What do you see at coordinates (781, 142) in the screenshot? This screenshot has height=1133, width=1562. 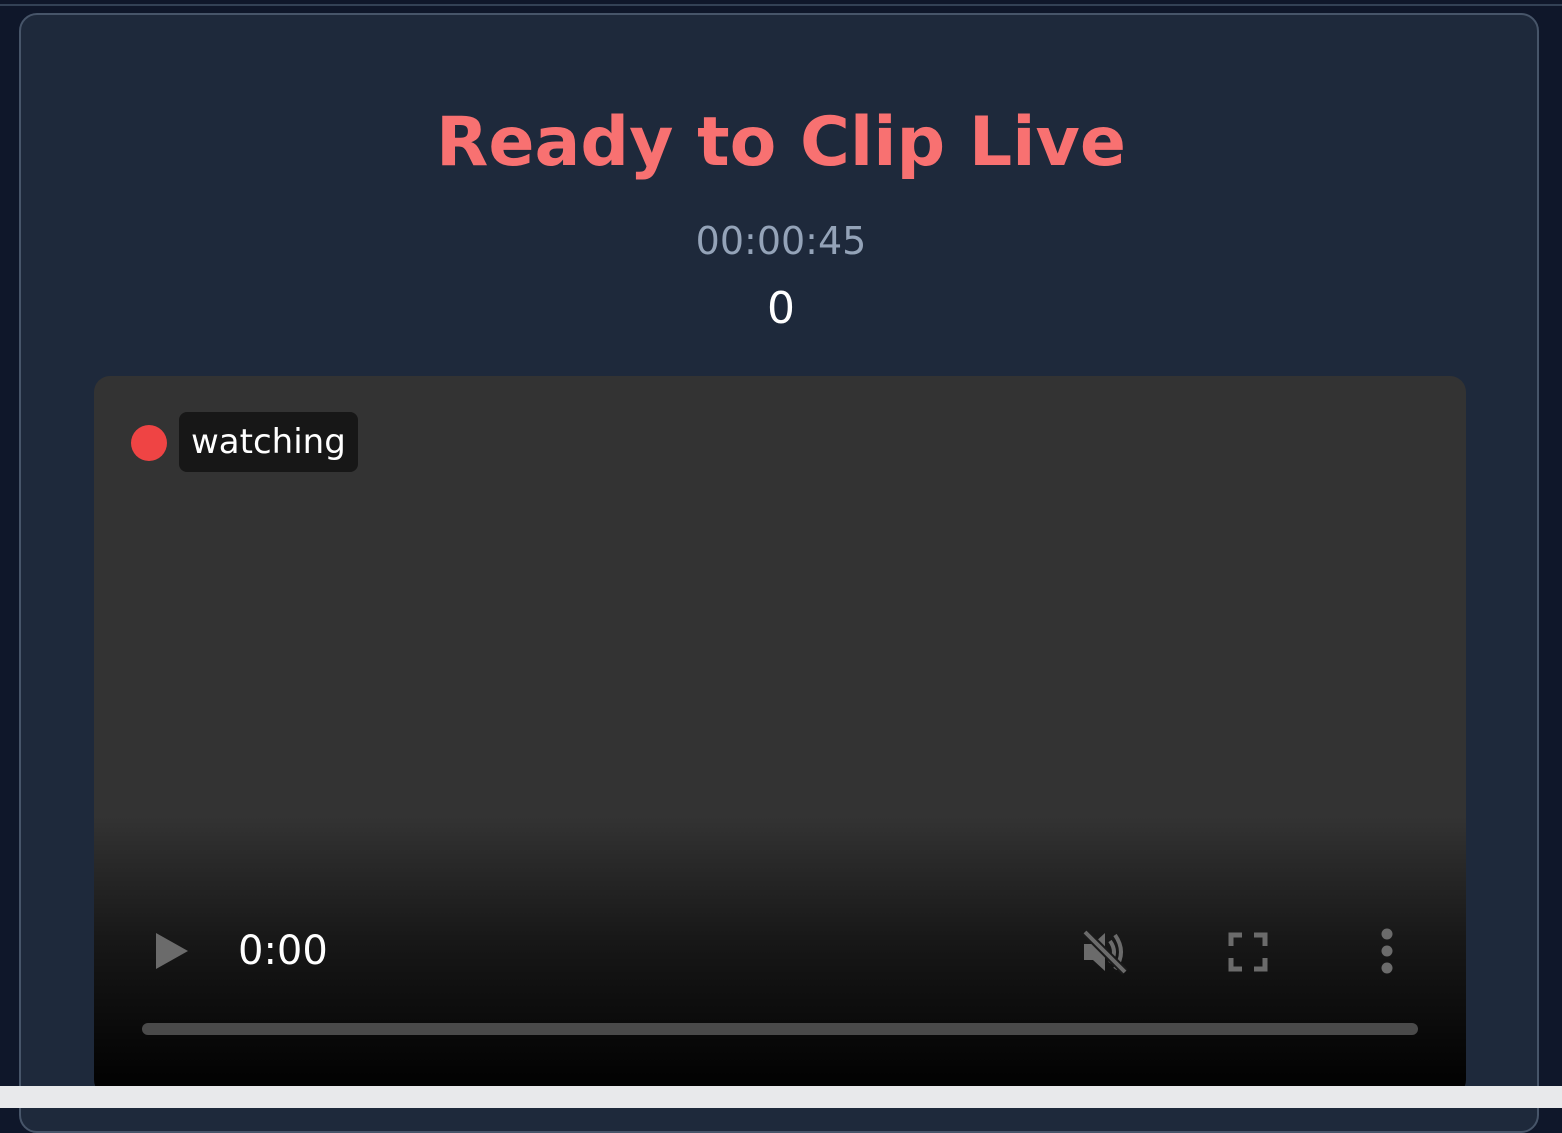 I see `page-title: Ready to Clip Live` at bounding box center [781, 142].